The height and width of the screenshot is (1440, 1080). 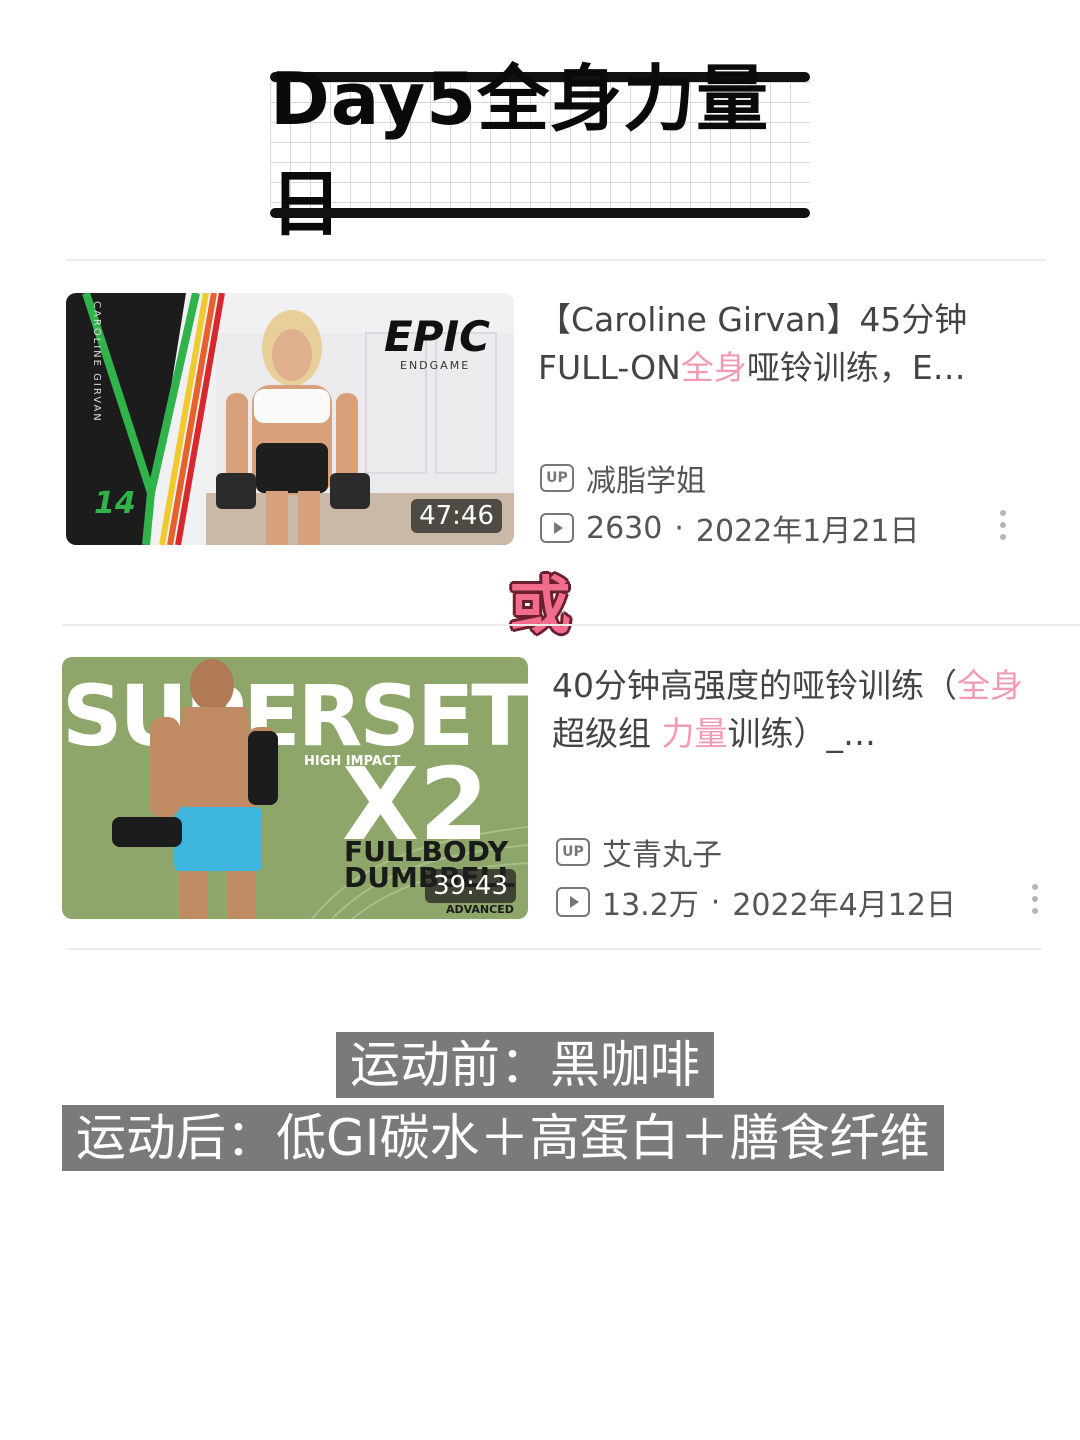 I want to click on stats-row-2: 13.2万 · 2022年4月12日, so click(x=756, y=902).